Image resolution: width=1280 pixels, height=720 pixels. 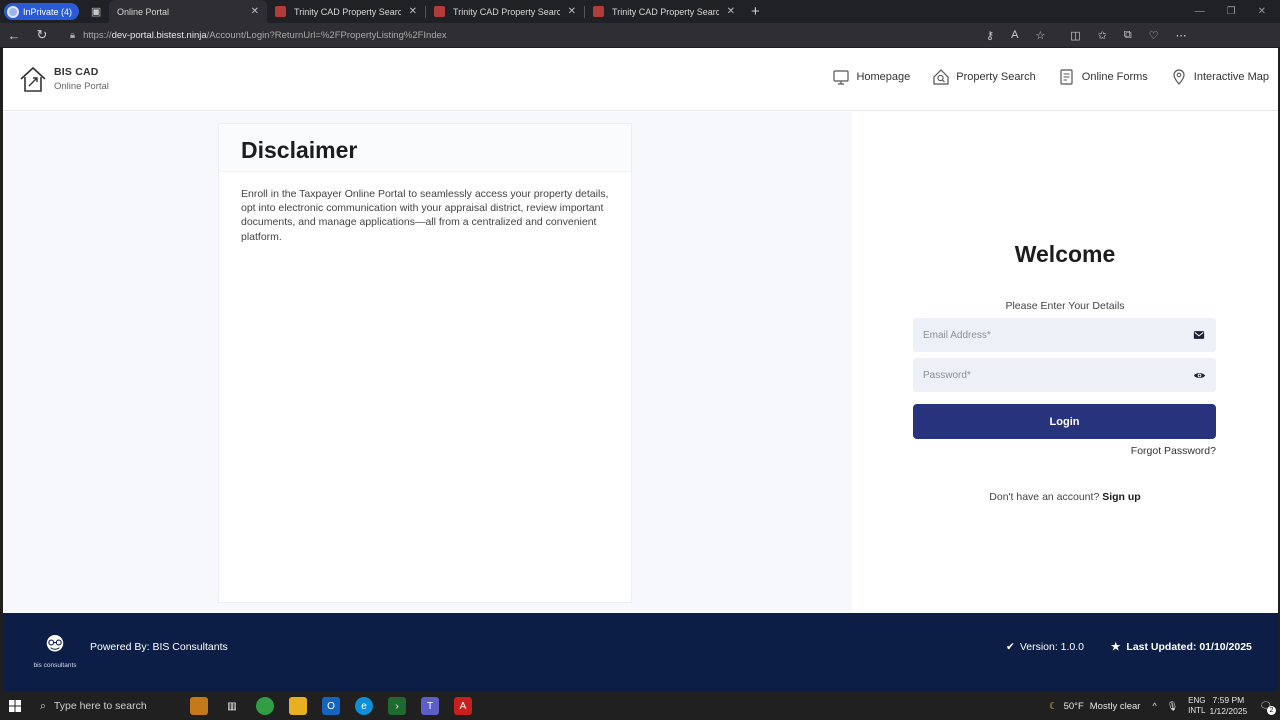 What do you see at coordinates (1154, 706) in the screenshot?
I see `chevron-up-icon: ^` at bounding box center [1154, 706].